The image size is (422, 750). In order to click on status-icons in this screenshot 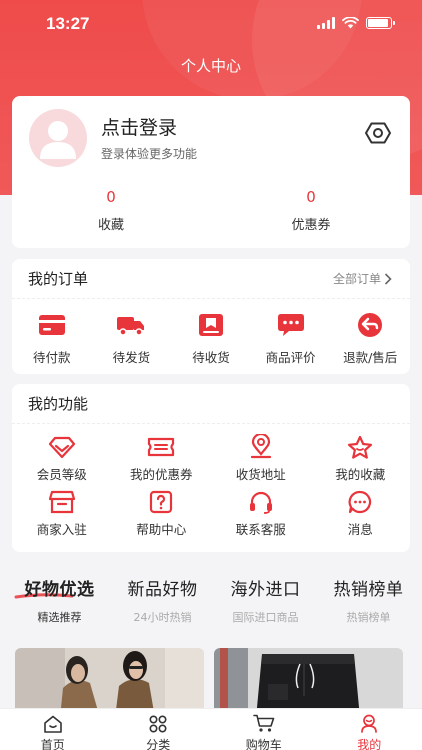, I will do `click(356, 23)`.